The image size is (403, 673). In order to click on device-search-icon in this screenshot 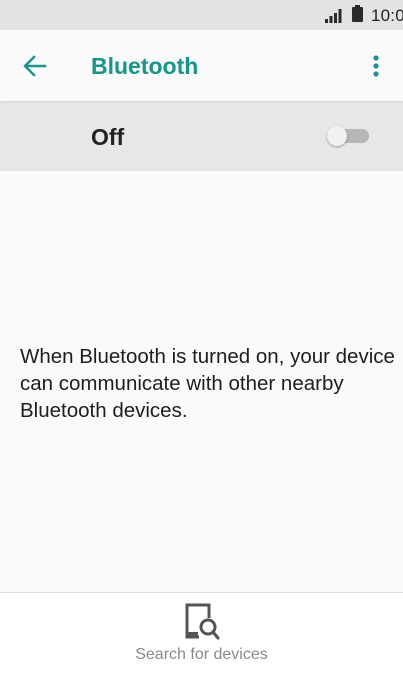, I will do `click(202, 621)`.